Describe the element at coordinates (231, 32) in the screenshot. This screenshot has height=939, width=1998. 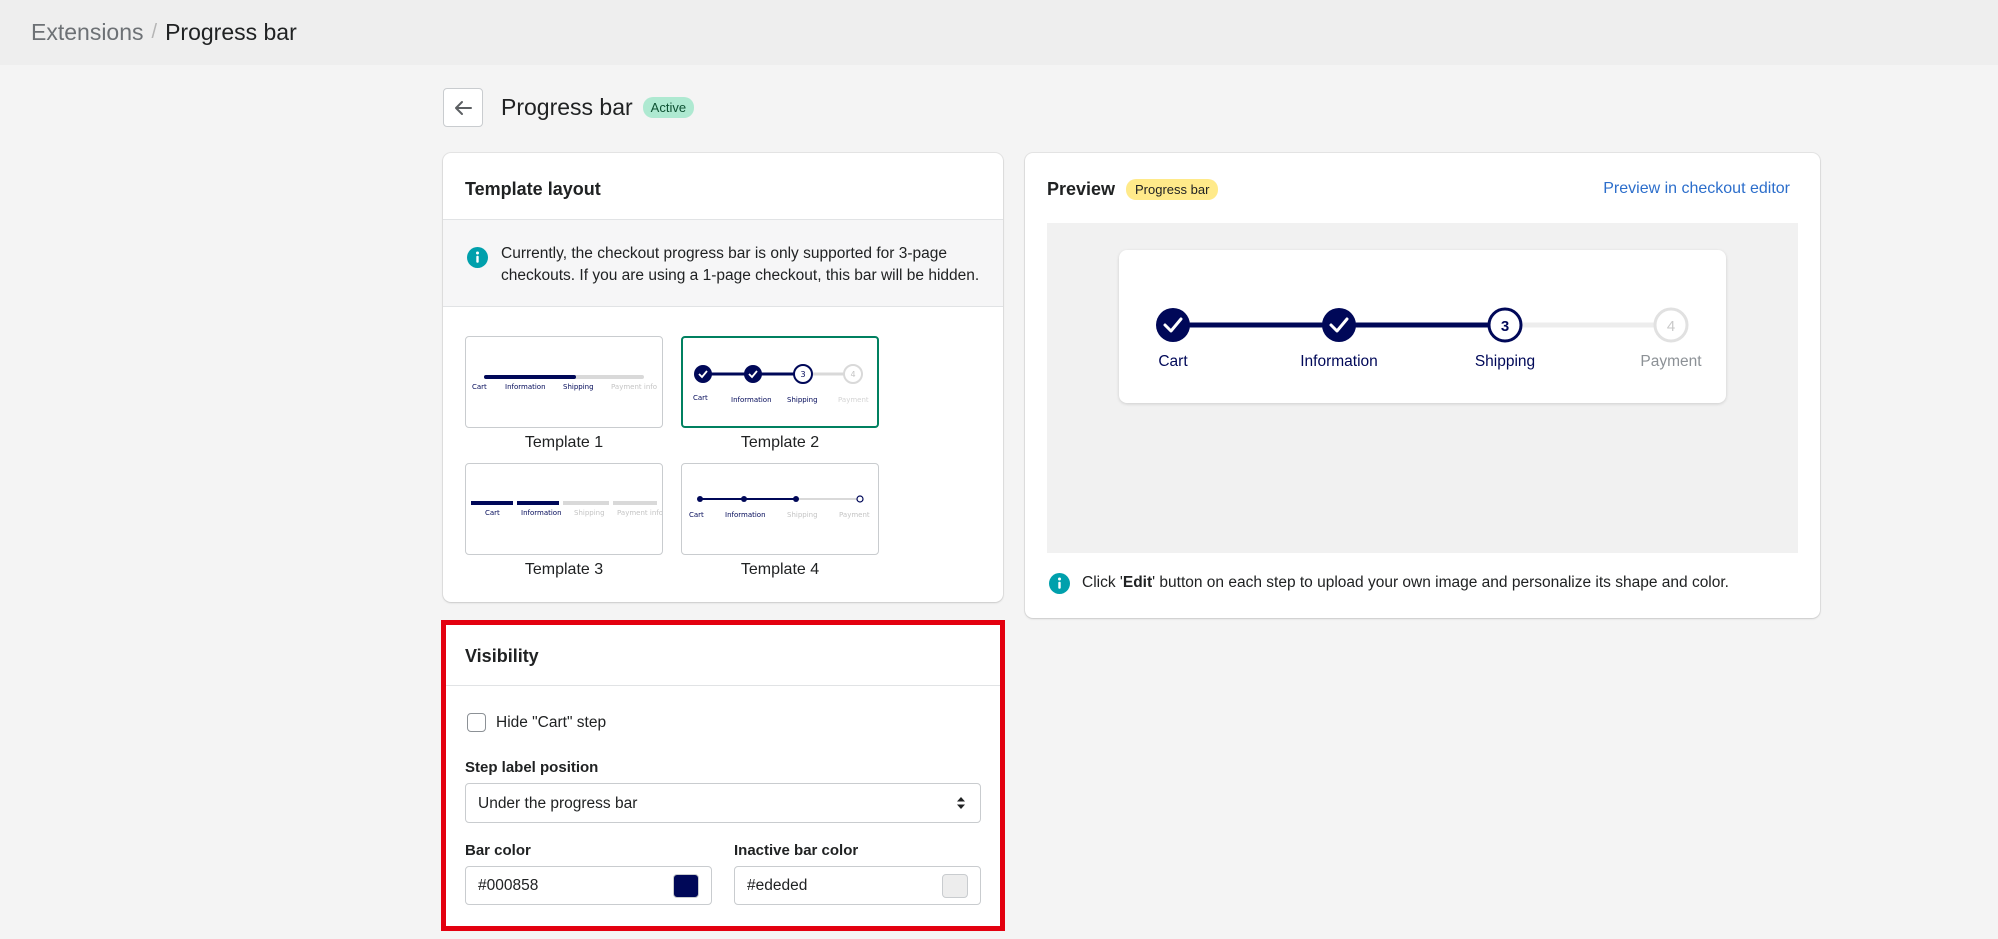
I see `breadcrumb-current: Progress bar` at that location.